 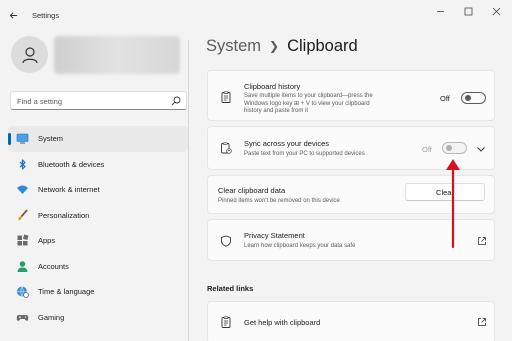 I want to click on sidebar-item-bluetooth: Bluetooth & devices, so click(x=98, y=165).